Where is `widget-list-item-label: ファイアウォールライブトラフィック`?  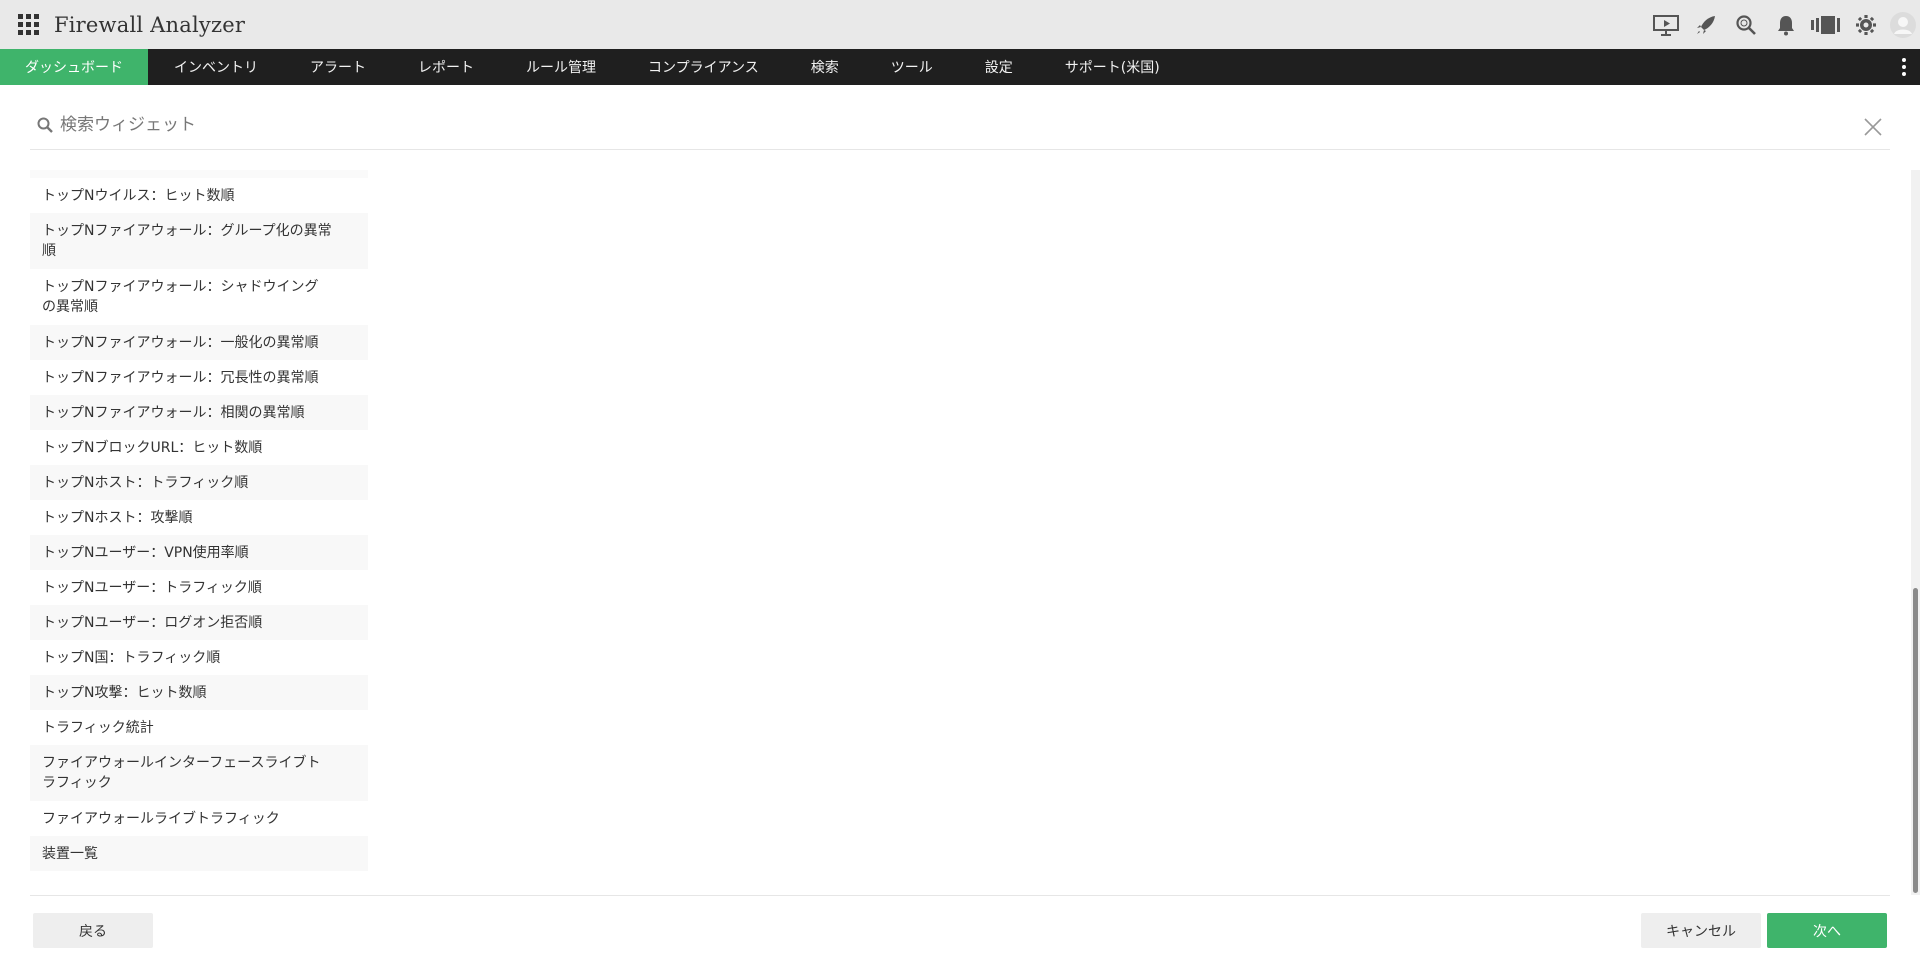
widget-list-item-label: ファイアウォールライブトラフィック is located at coordinates (161, 818).